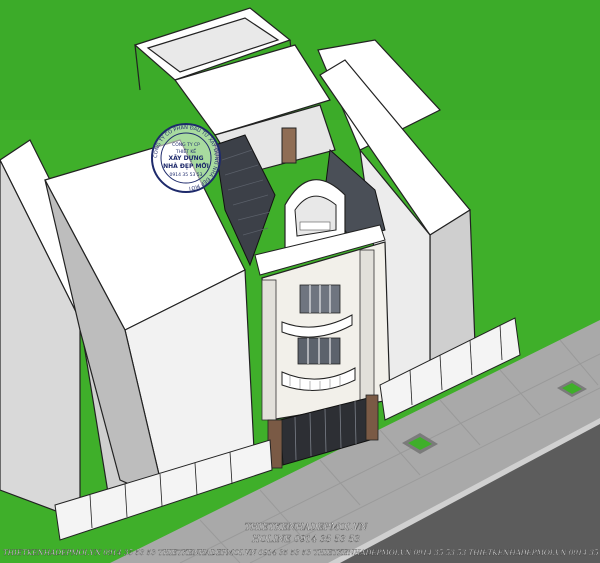 Image resolution: width=600 pixels, height=563 pixels. What do you see at coordinates (305, 540) in the screenshot?
I see `watermark-hotline: HOLINE 0914 35 53 53` at bounding box center [305, 540].